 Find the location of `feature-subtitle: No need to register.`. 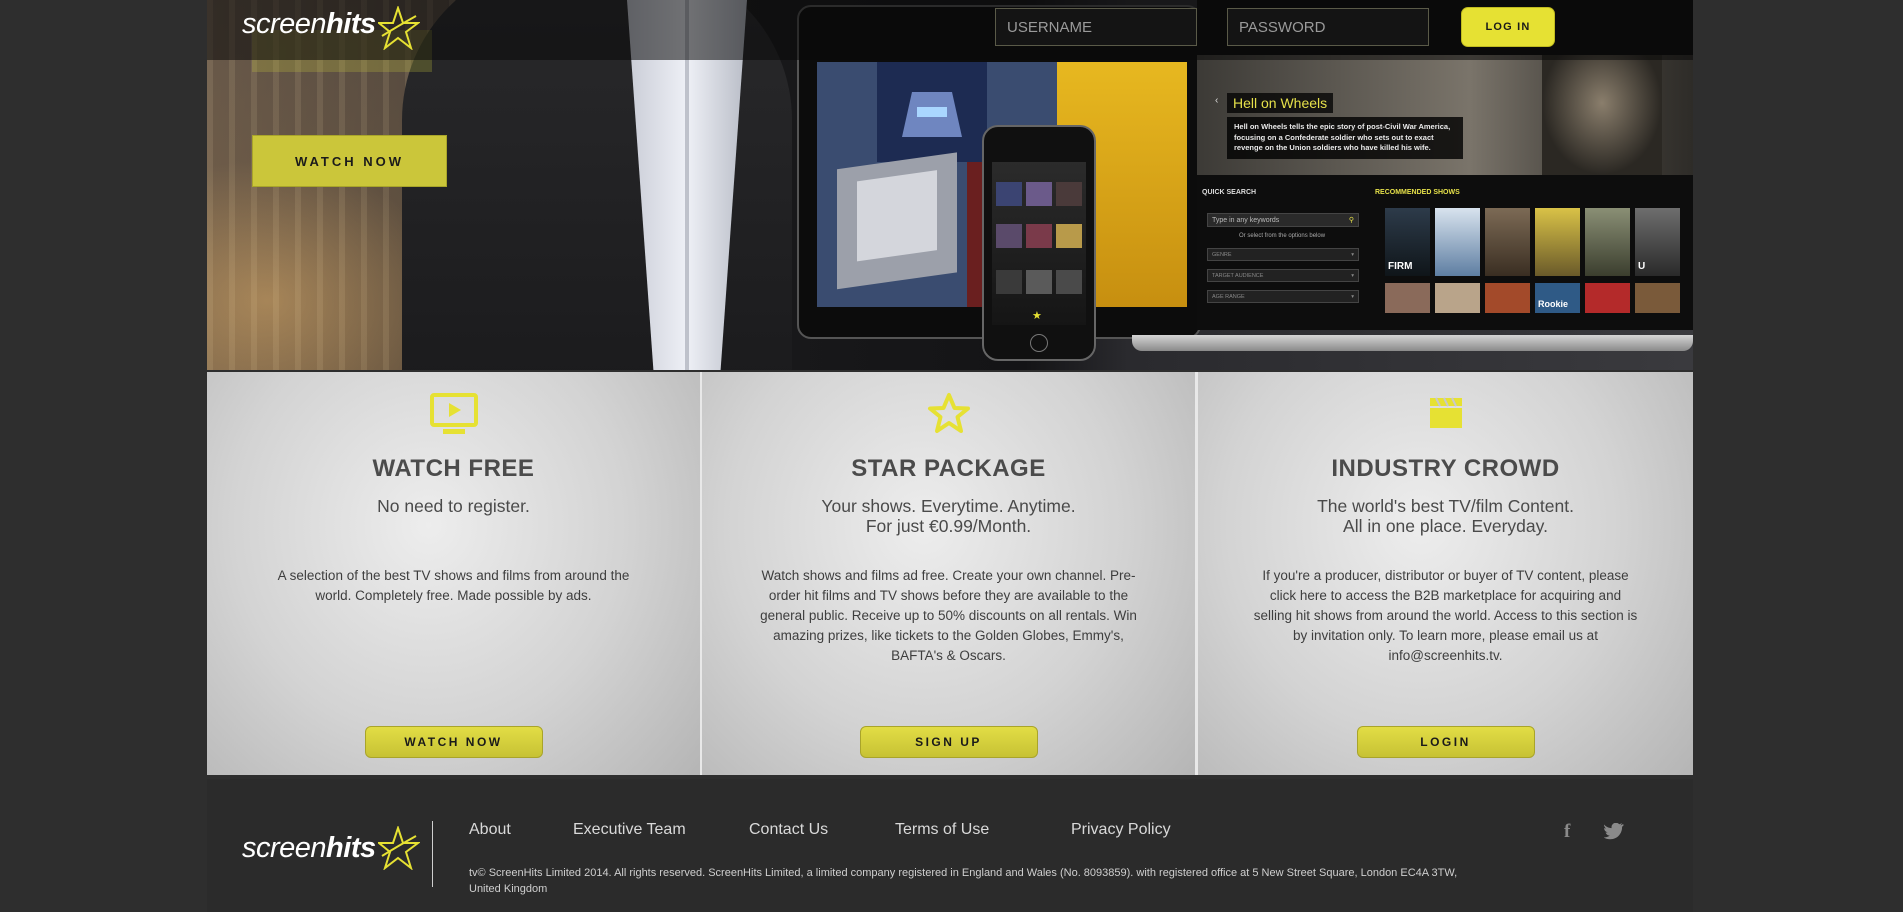

feature-subtitle: No need to register. is located at coordinates (453, 506).